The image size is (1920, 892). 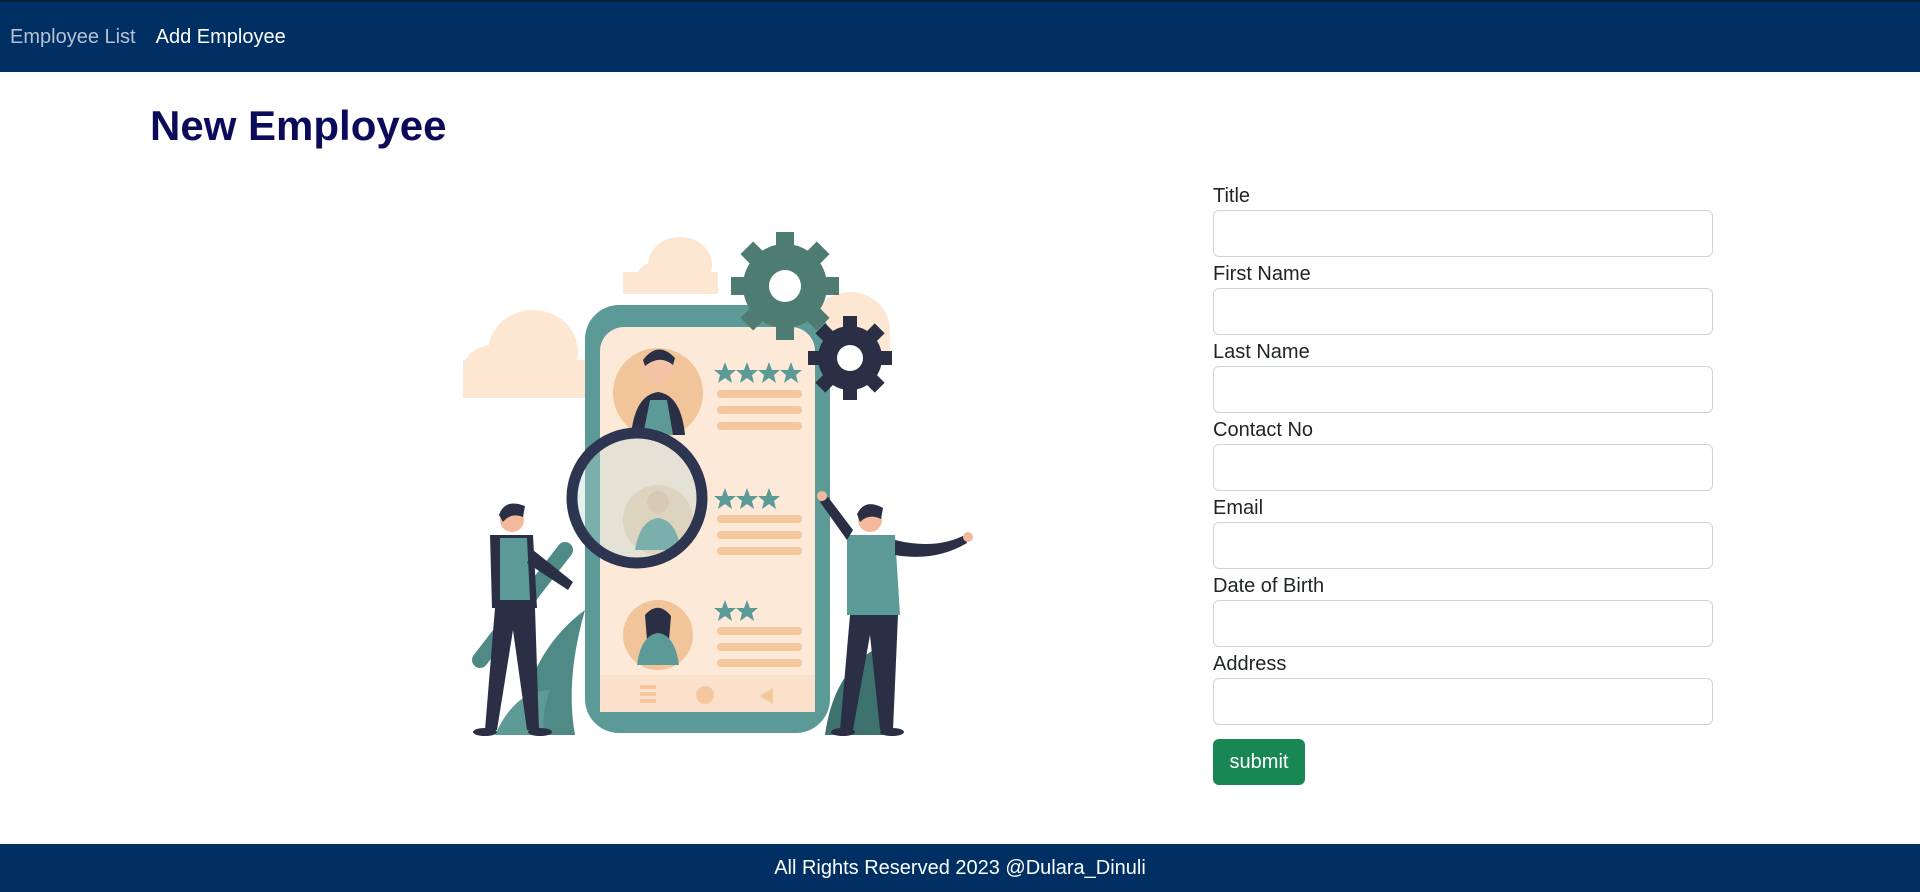 I want to click on footer-text: All Rights Reserved 2023 @Dulara_Dinuli, so click(x=960, y=867).